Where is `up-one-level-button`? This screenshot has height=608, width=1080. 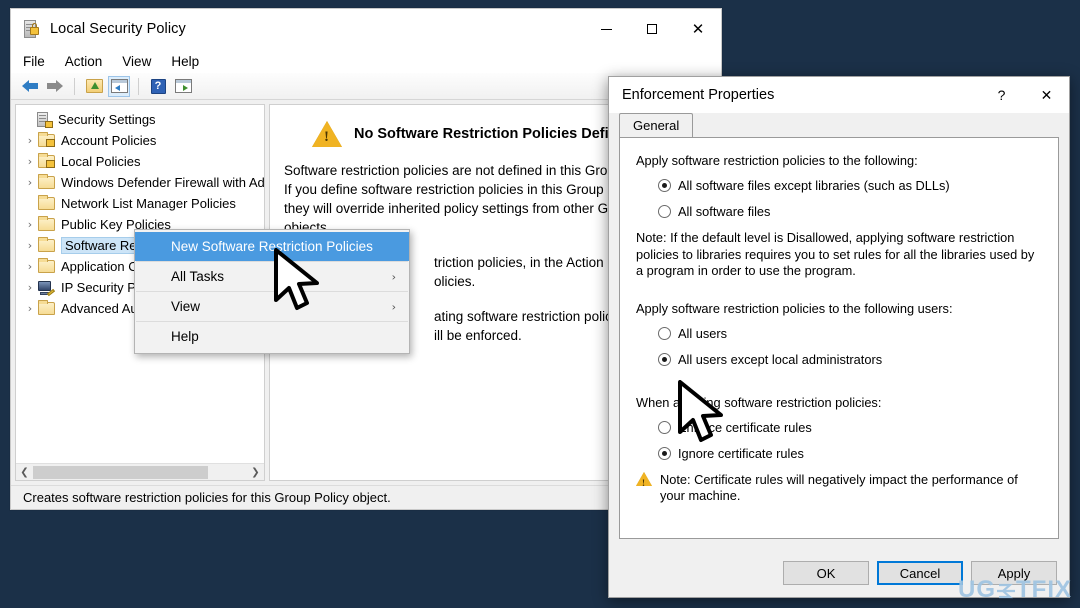 up-one-level-button is located at coordinates (94, 86).